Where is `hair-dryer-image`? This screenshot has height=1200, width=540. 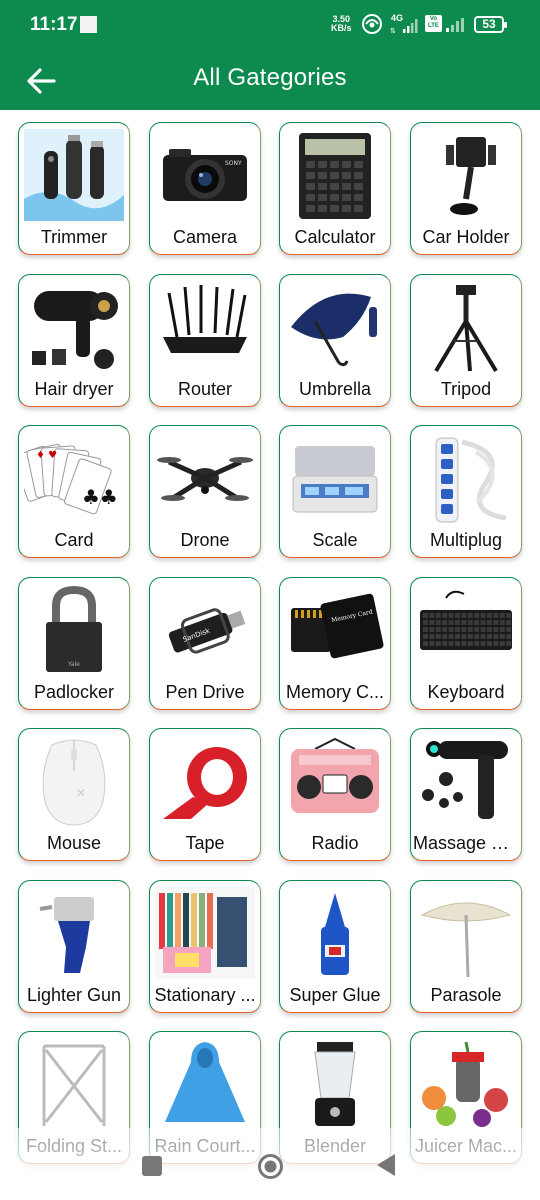
hair-dryer-image is located at coordinates (74, 327).